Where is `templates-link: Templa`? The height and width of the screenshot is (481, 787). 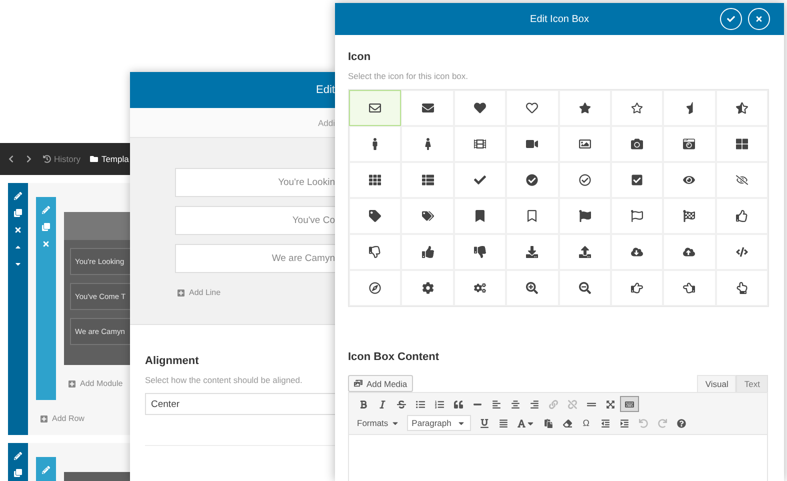
templates-link: Templa is located at coordinates (115, 159).